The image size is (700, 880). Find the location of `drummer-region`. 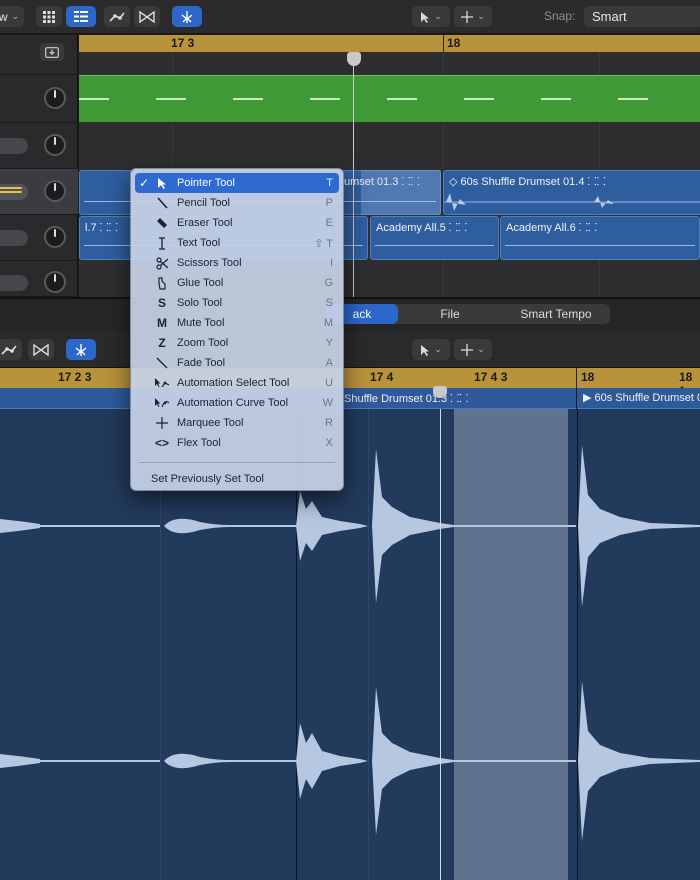

drummer-region is located at coordinates (389, 98).